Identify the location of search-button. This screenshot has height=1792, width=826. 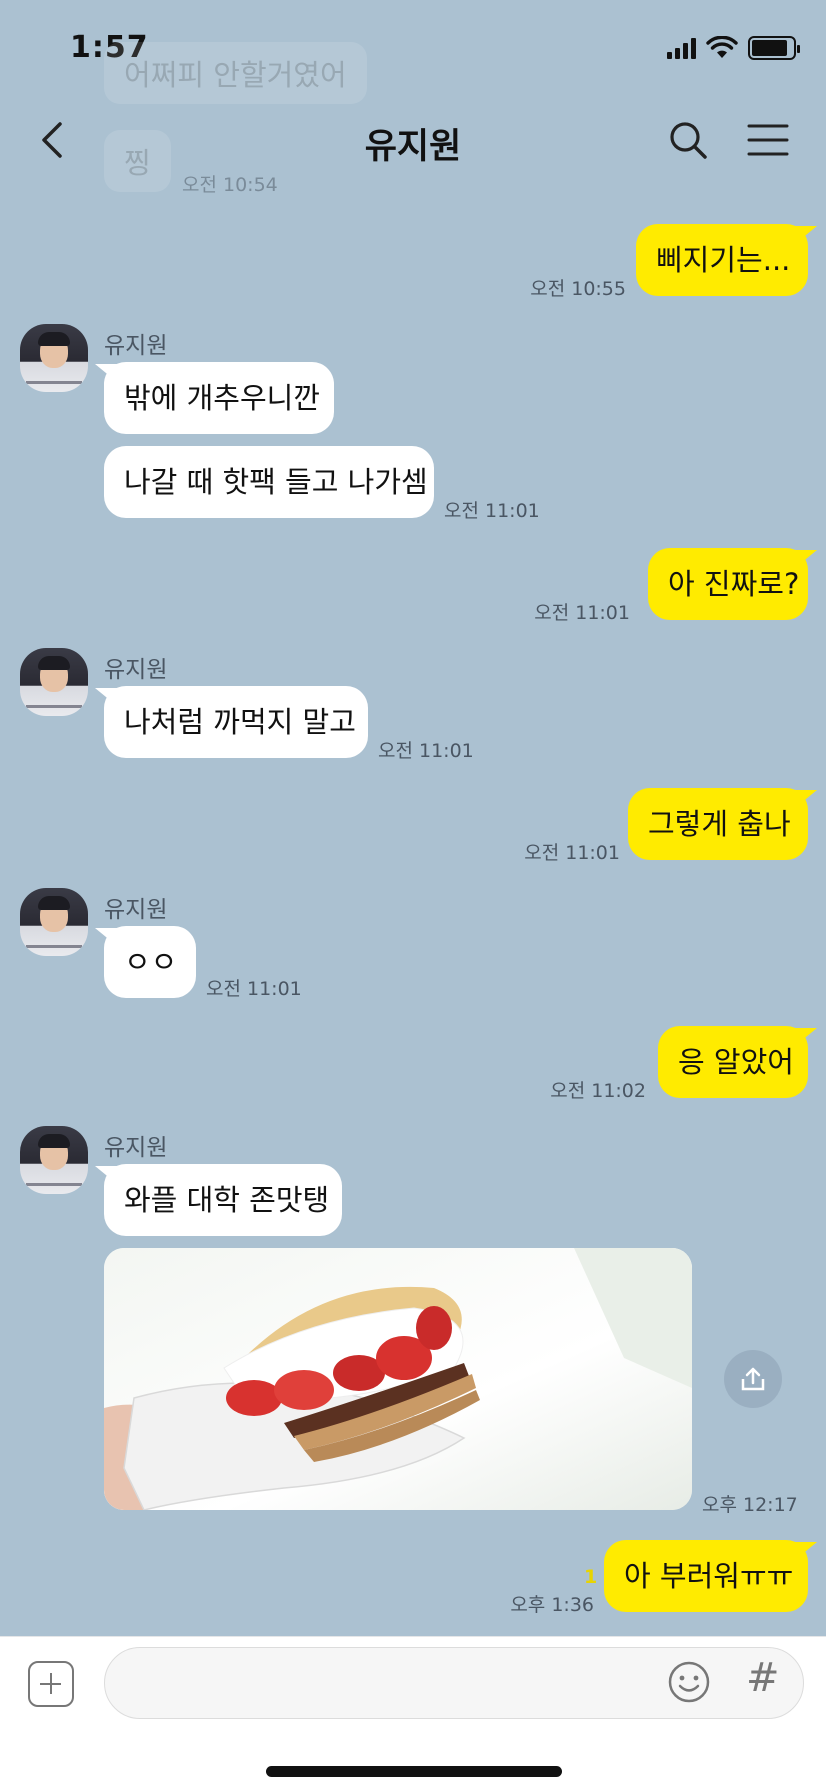
(688, 140).